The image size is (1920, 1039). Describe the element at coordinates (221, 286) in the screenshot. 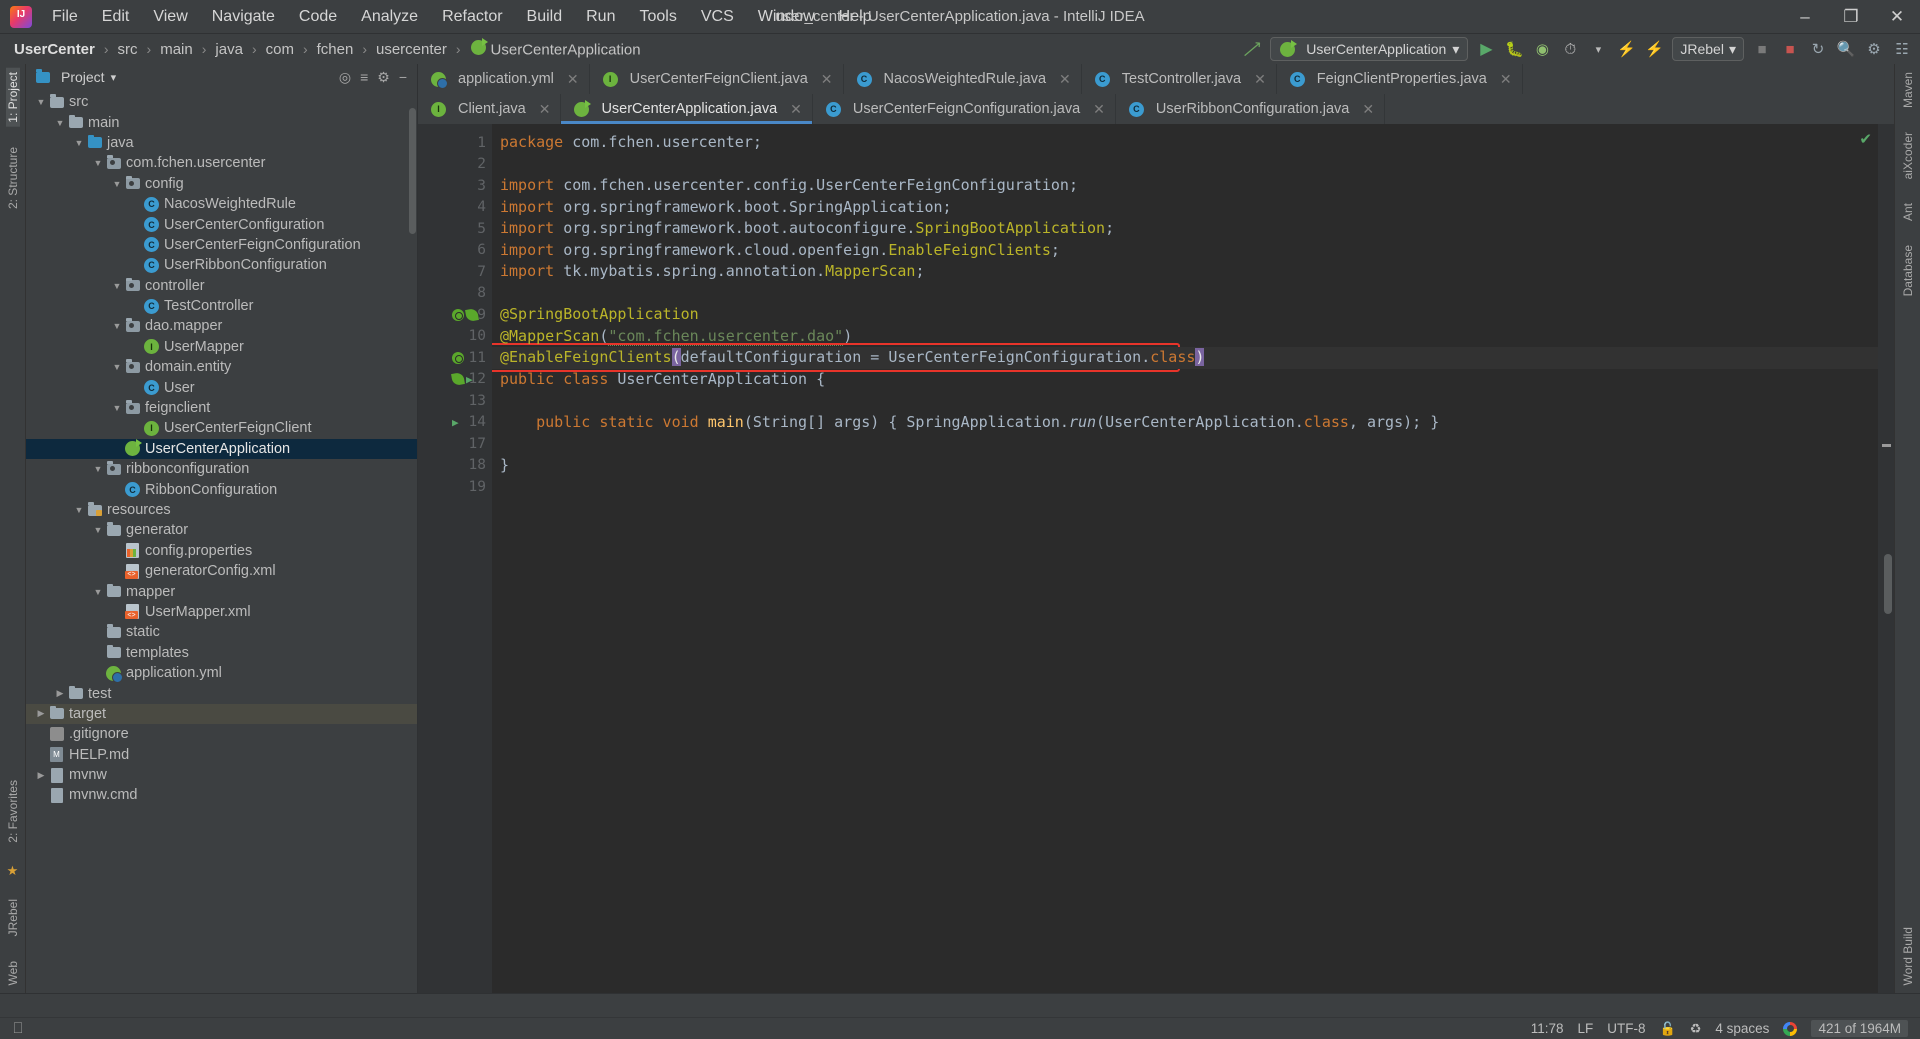

I see `tree-node-controller: ▼ controller` at that location.